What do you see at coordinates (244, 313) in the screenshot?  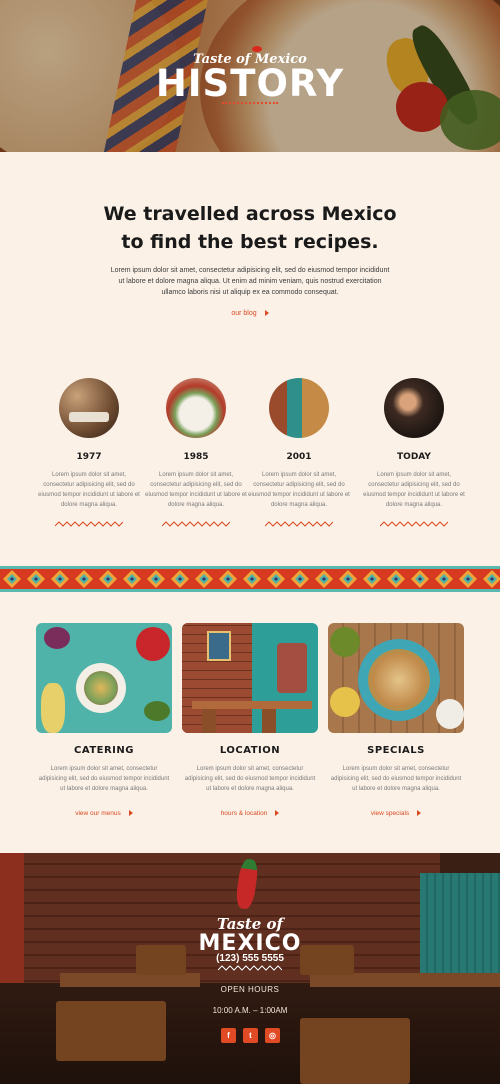 I see `our-blog-label: our blog` at bounding box center [244, 313].